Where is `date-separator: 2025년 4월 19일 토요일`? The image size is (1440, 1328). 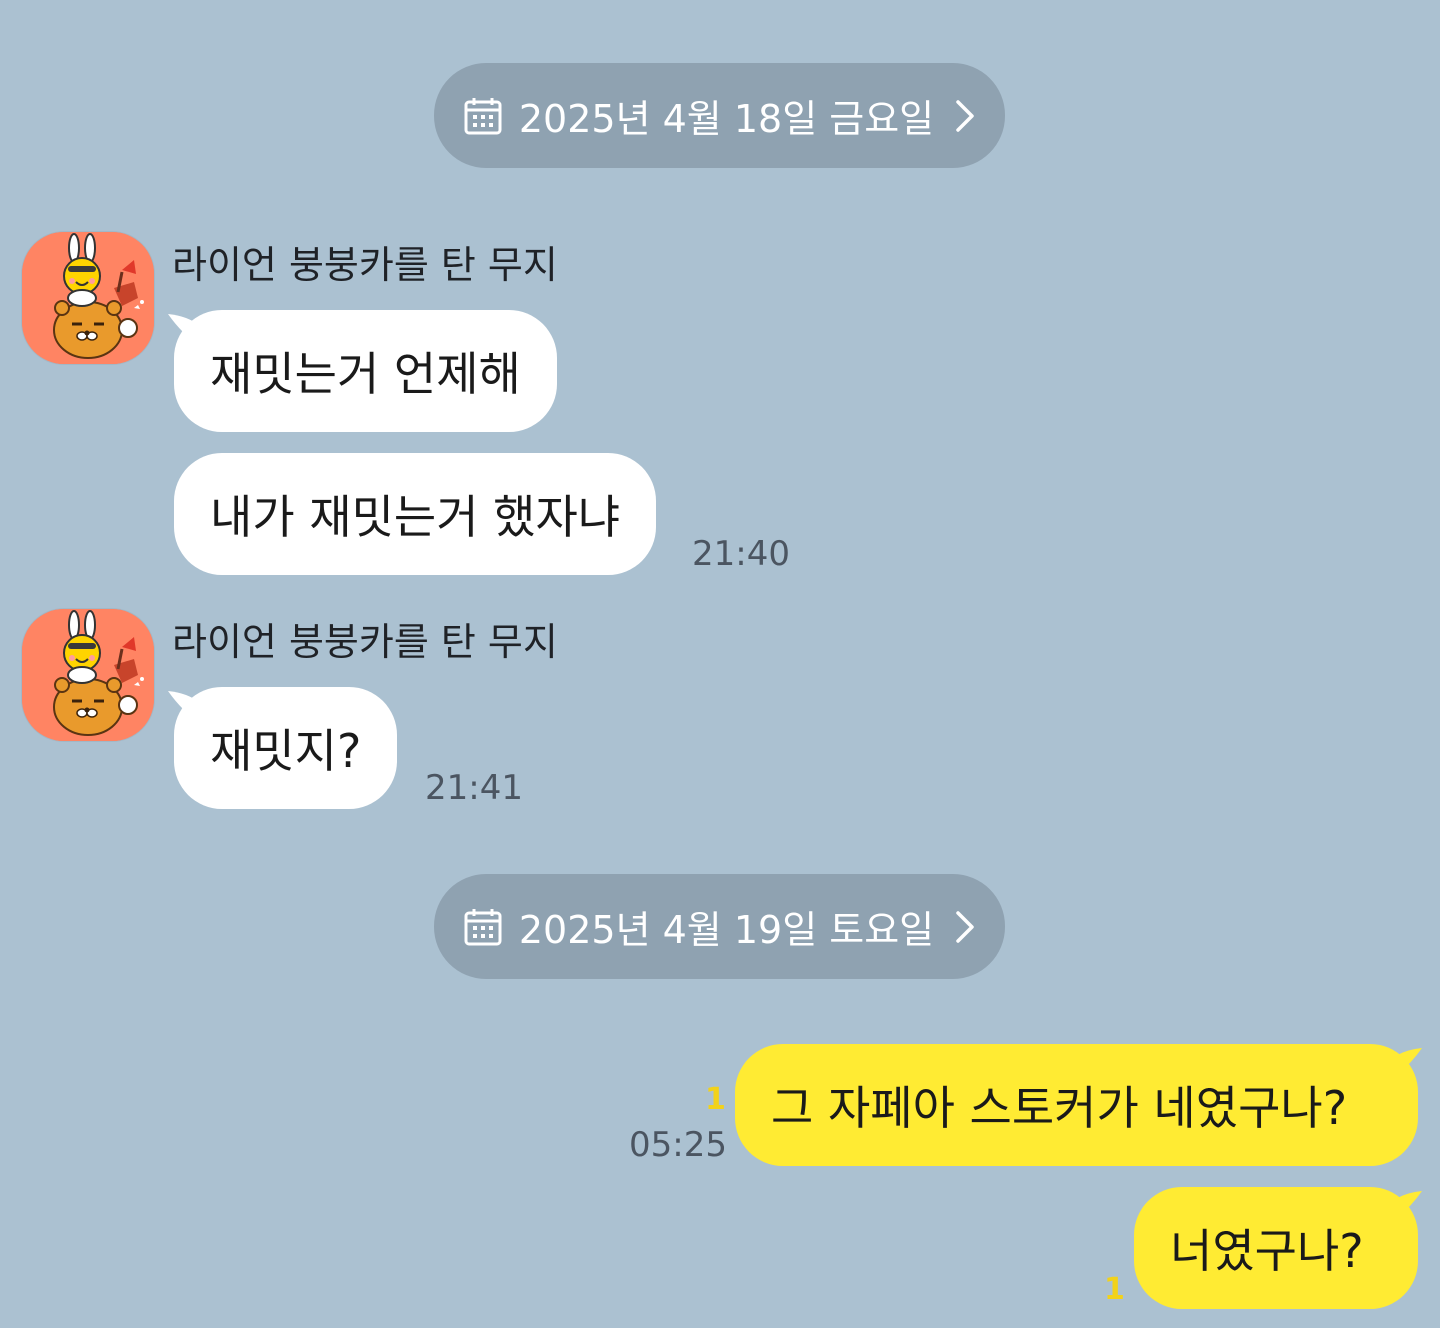 date-separator: 2025년 4월 19일 토요일 is located at coordinates (719, 926).